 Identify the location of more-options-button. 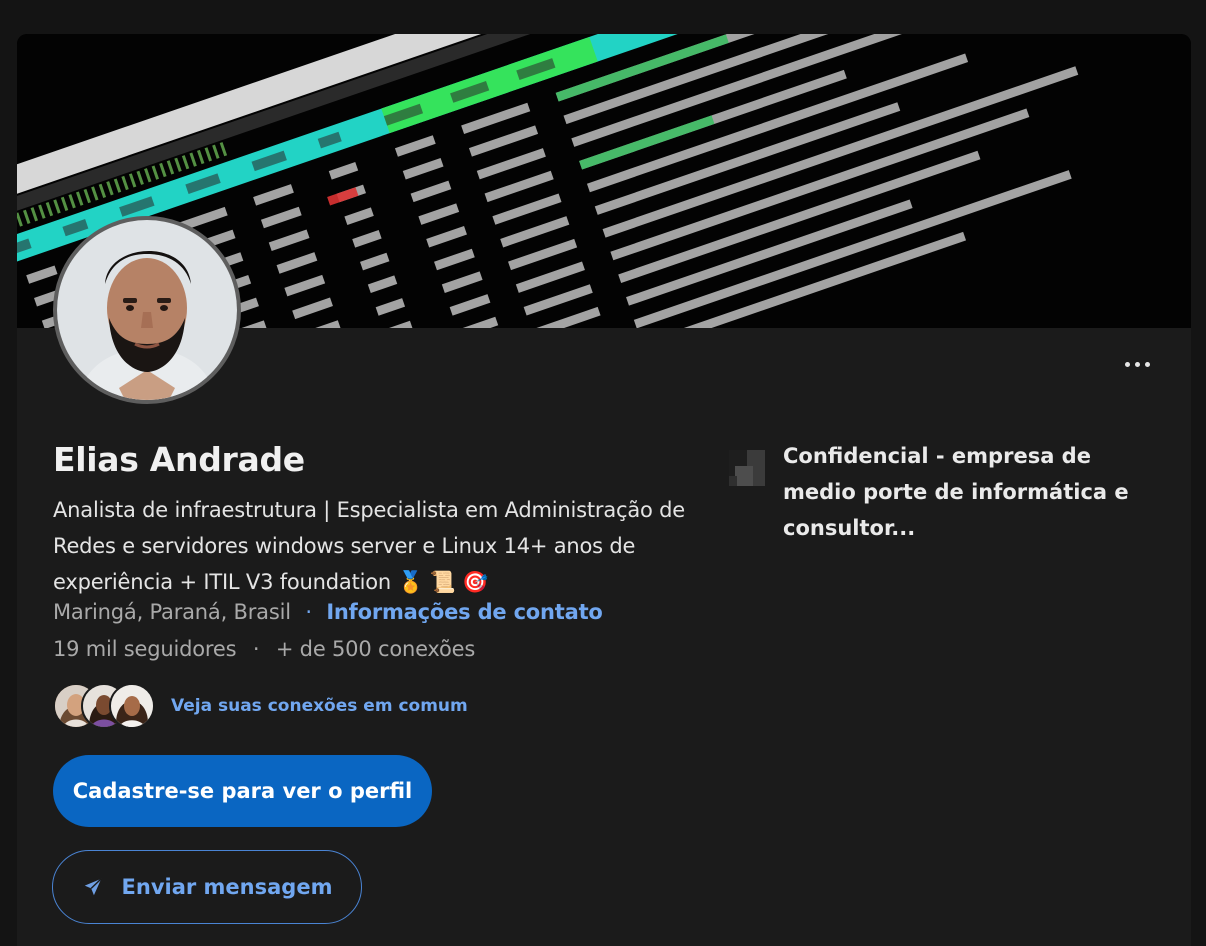
(1137, 364).